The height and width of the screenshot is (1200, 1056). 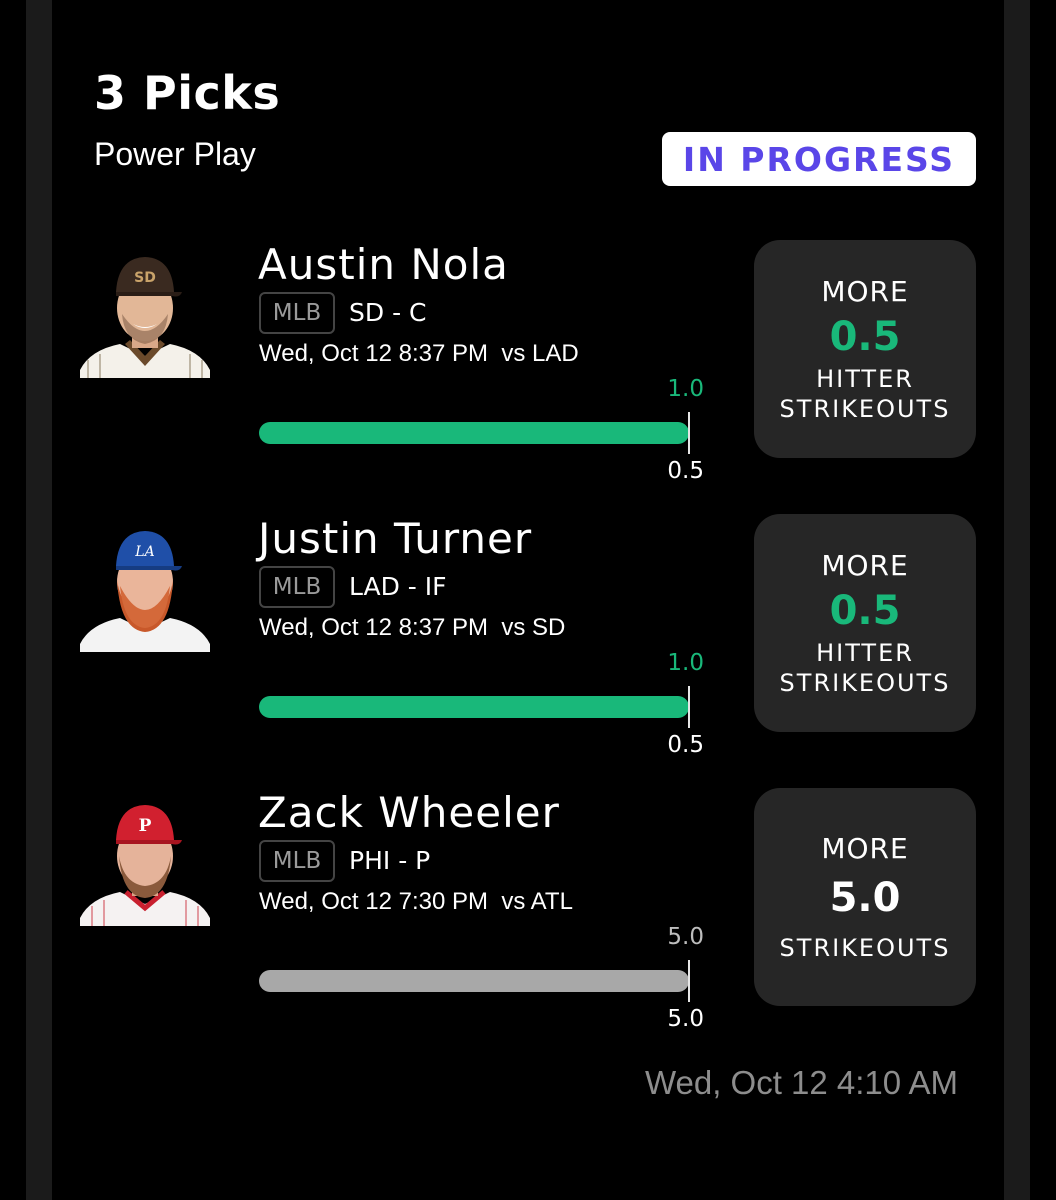 What do you see at coordinates (409, 812) in the screenshot?
I see `player-name: Zack Wheeler` at bounding box center [409, 812].